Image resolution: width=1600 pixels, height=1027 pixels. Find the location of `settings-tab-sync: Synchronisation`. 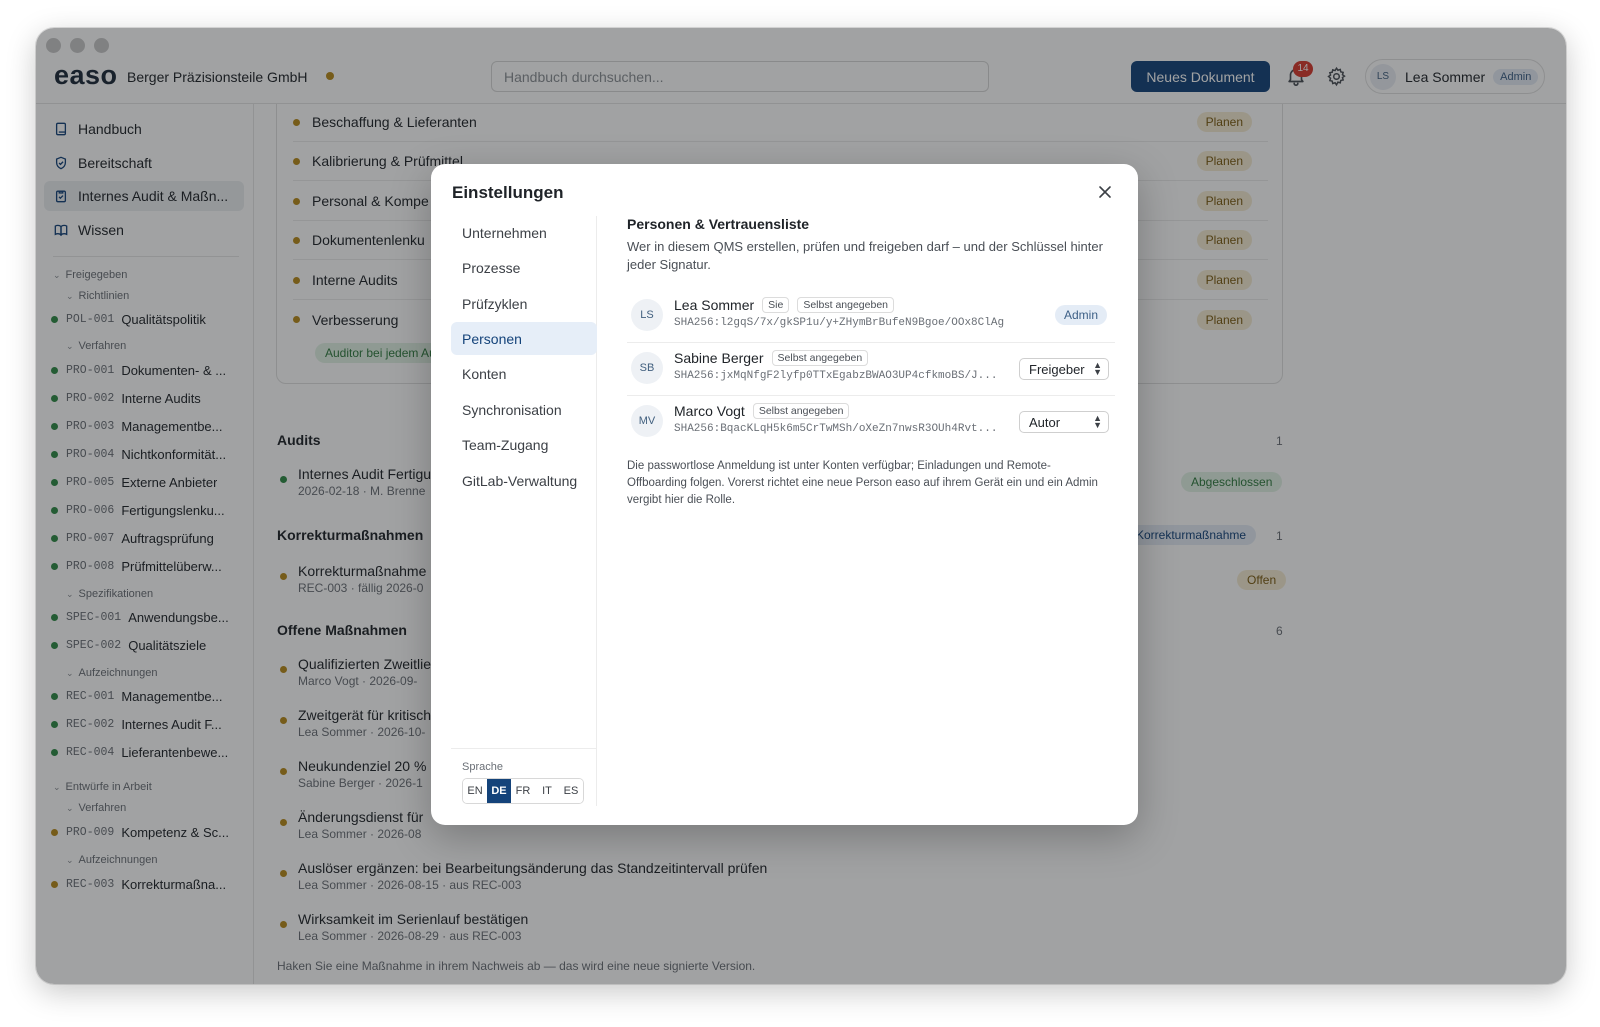

settings-tab-sync: Synchronisation is located at coordinates (524, 409).